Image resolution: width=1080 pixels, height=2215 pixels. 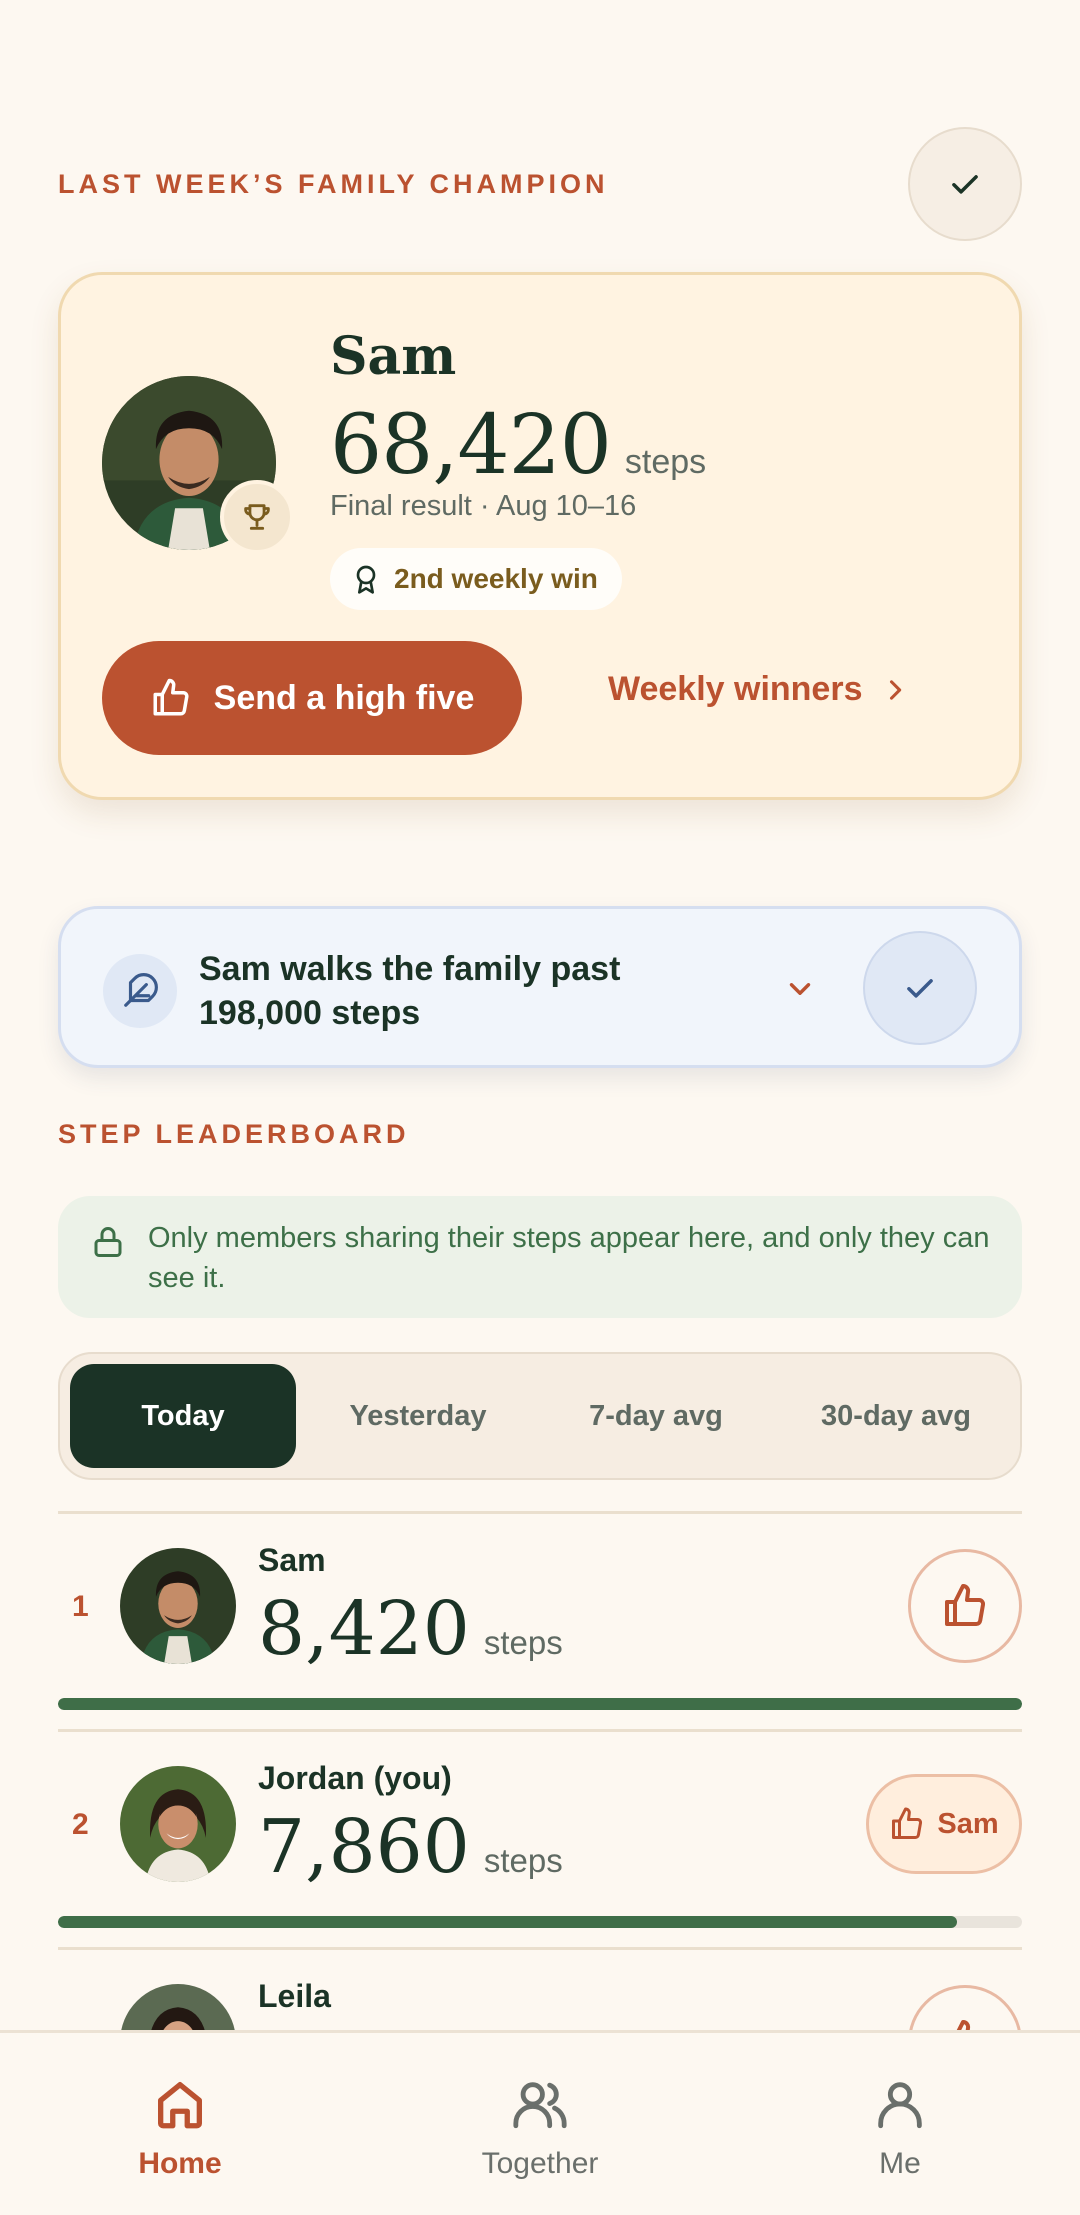 I want to click on send-high-five-label: Send a high five, so click(x=344, y=697).